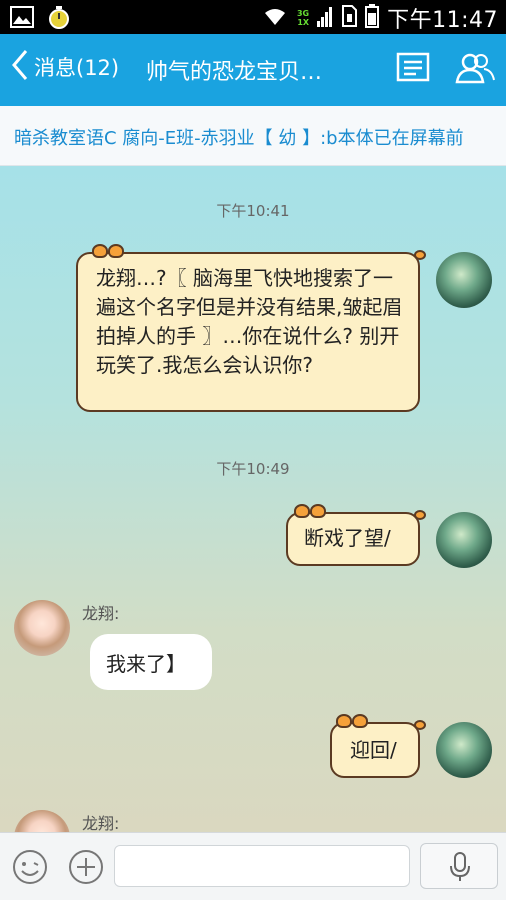 This screenshot has width=506, height=900. I want to click on emoji-icon, so click(30, 869).